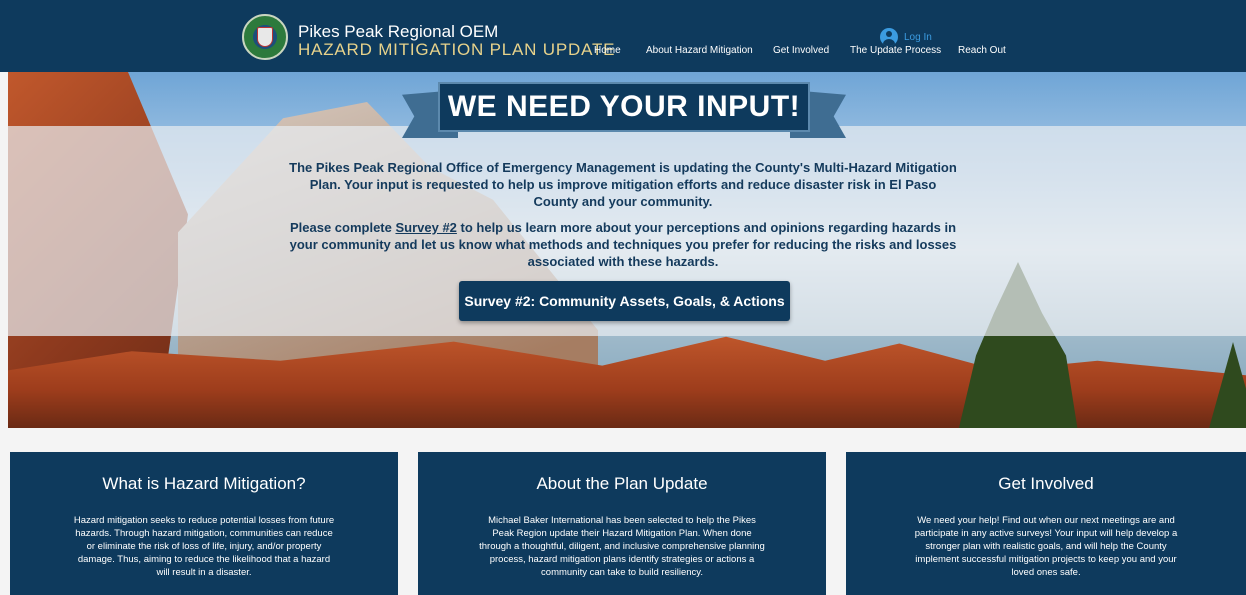 This screenshot has height=595, width=1246. Describe the element at coordinates (889, 37) in the screenshot. I see `user-avatar-icon` at that location.